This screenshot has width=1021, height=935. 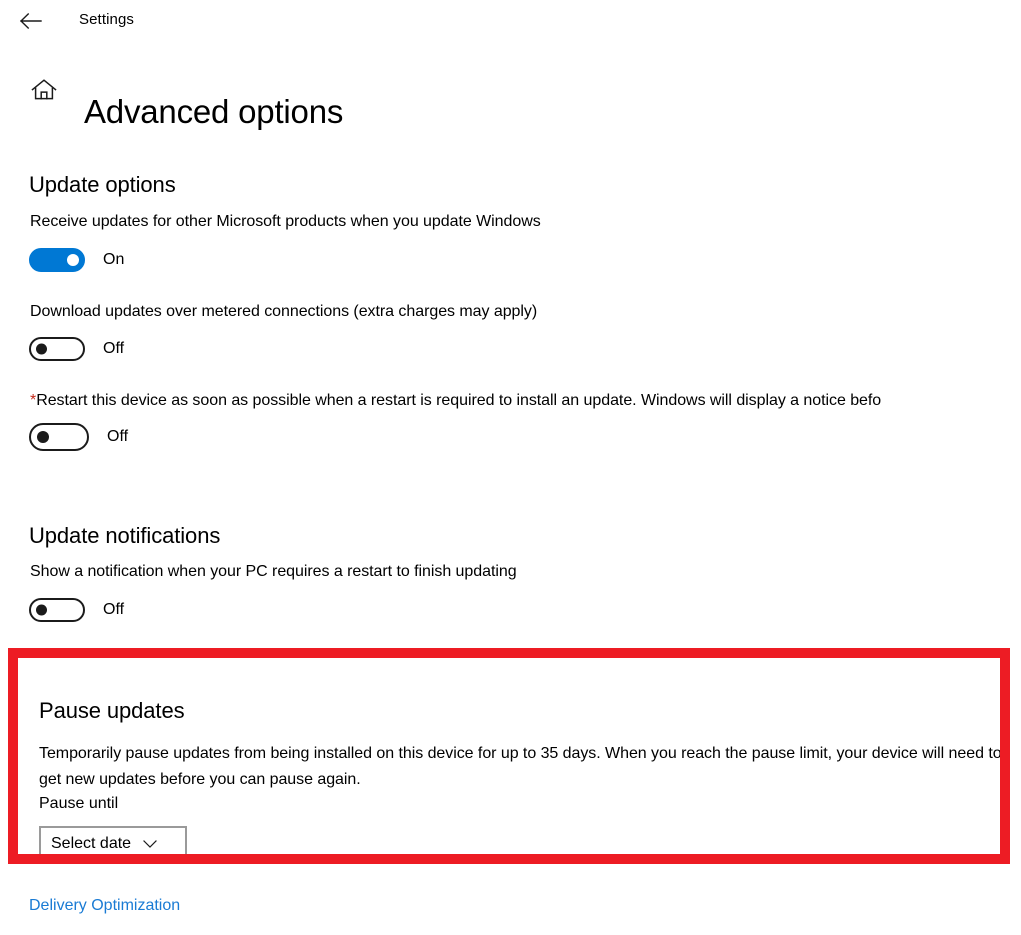 I want to click on section-heading-pause-updates: Pause updates, so click(x=112, y=711).